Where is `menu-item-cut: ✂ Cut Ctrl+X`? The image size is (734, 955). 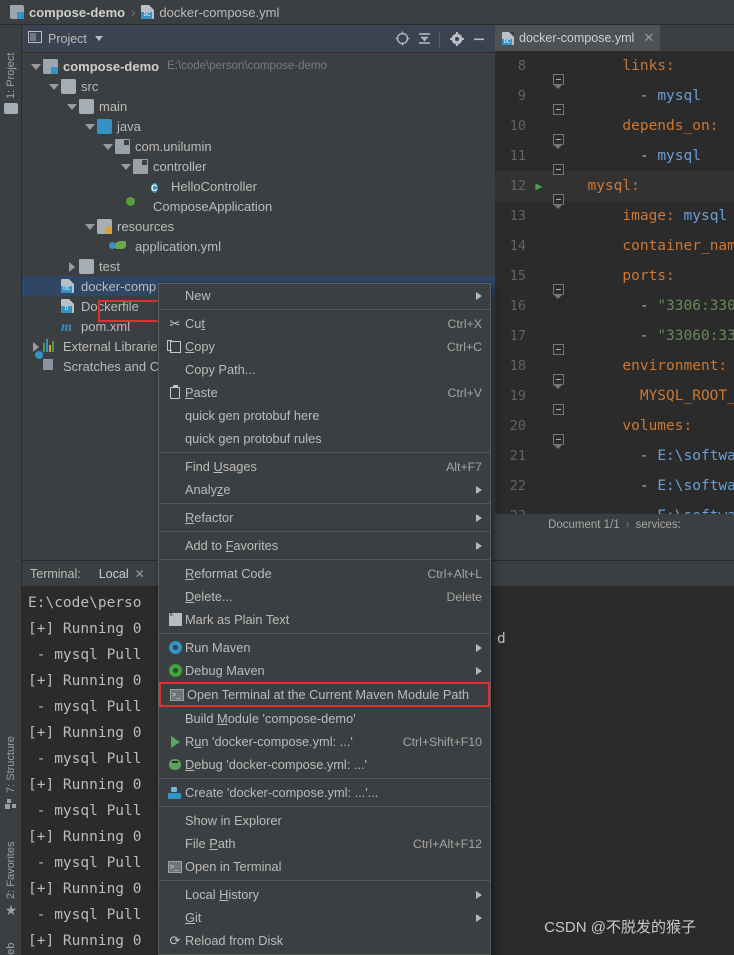
menu-item-cut: ✂ Cut Ctrl+X is located at coordinates (324, 323).